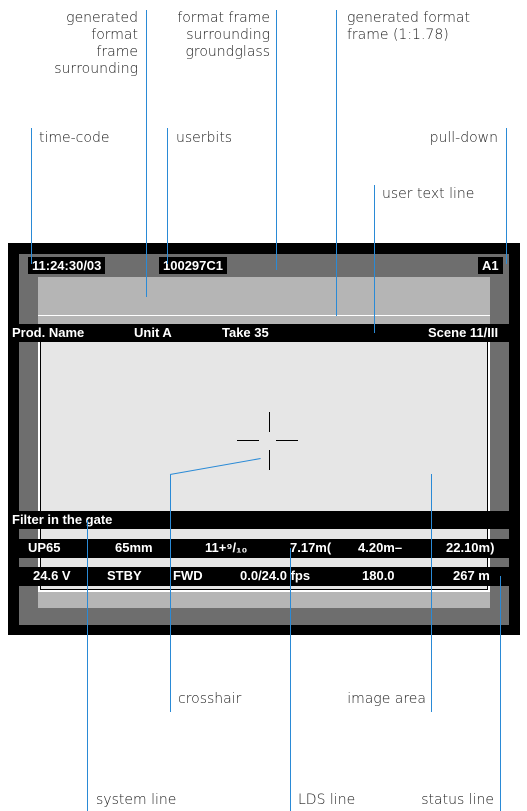  I want to click on format-frame-groundglass-label: format frame surrounding groundglass, so click(223, 35).